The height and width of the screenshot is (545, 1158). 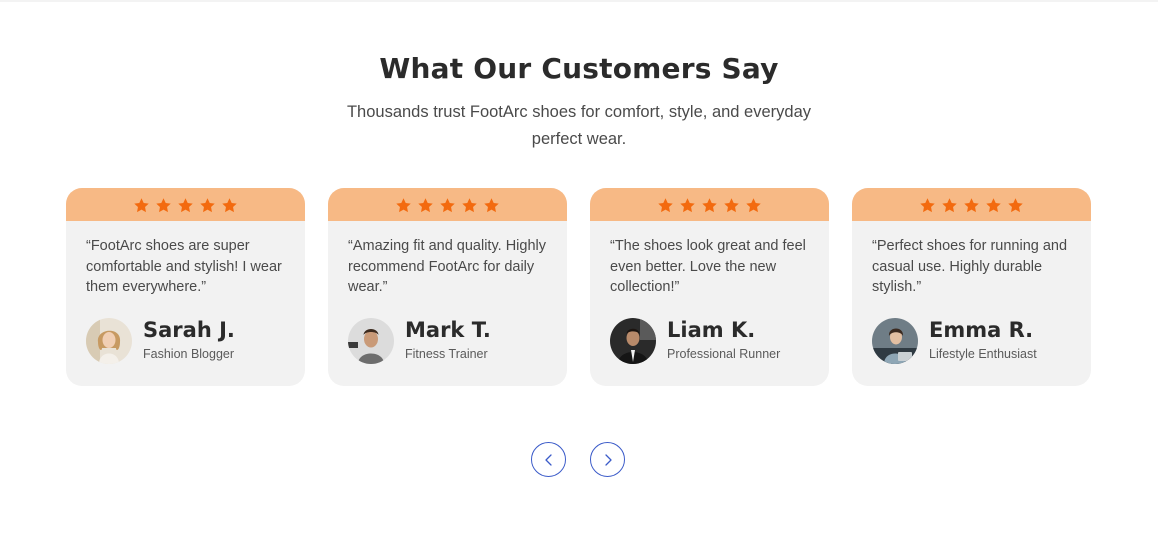 I want to click on author-name: Liam K., so click(x=711, y=329).